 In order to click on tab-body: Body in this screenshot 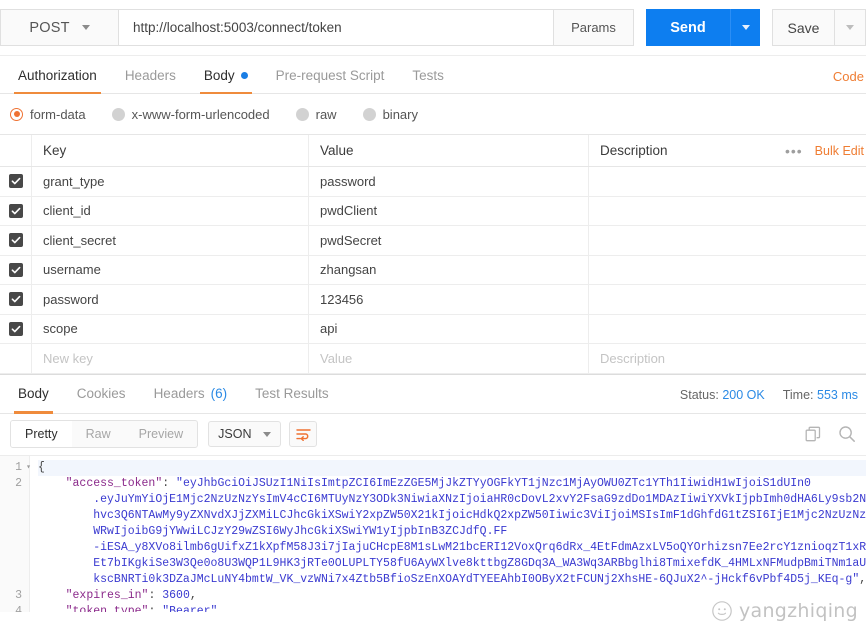, I will do `click(226, 75)`.